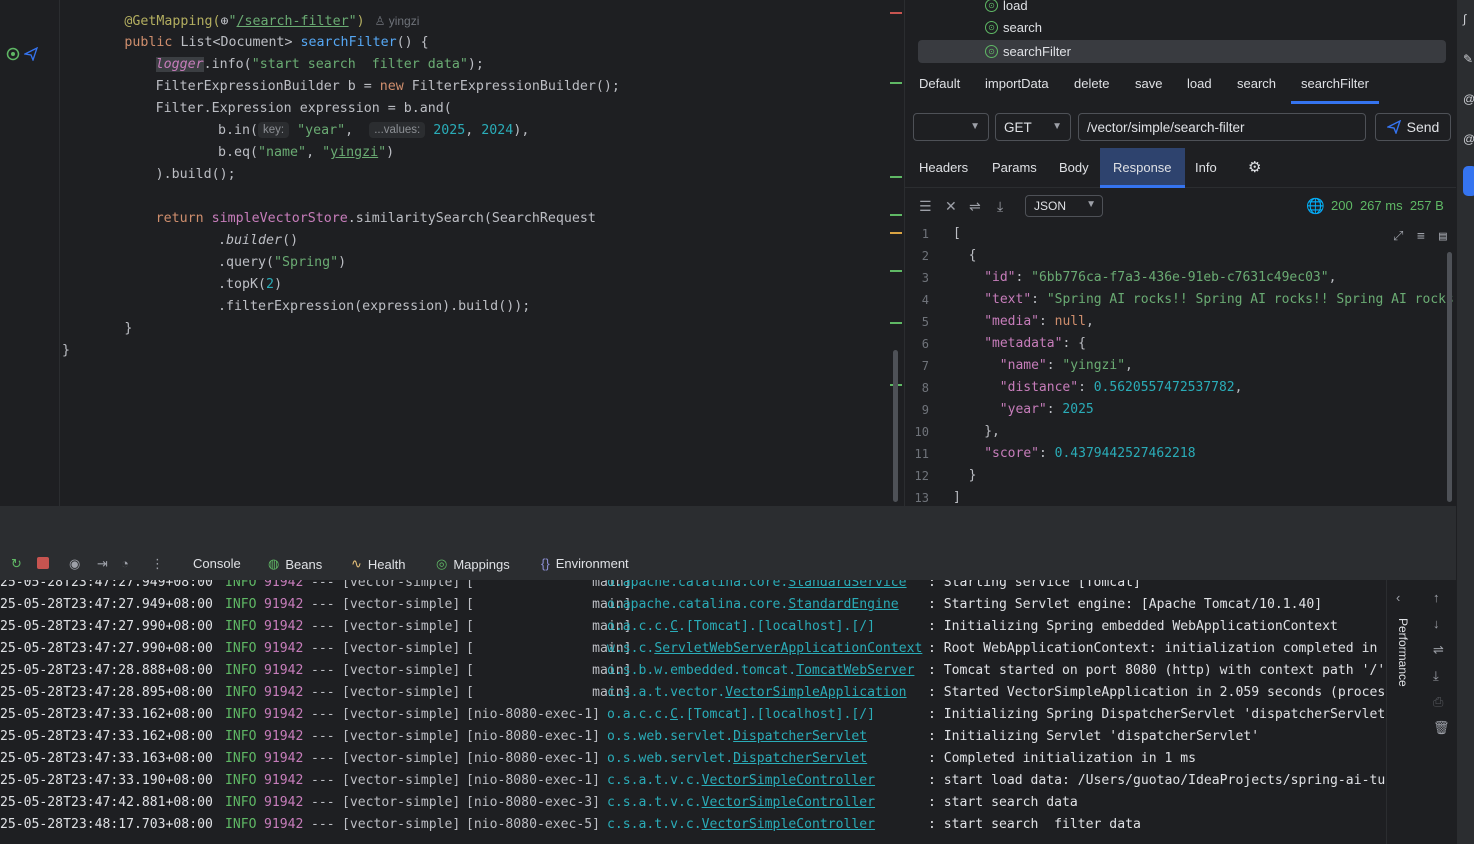 This screenshot has width=1474, height=844. I want to click on send-button: Send, so click(1413, 127).